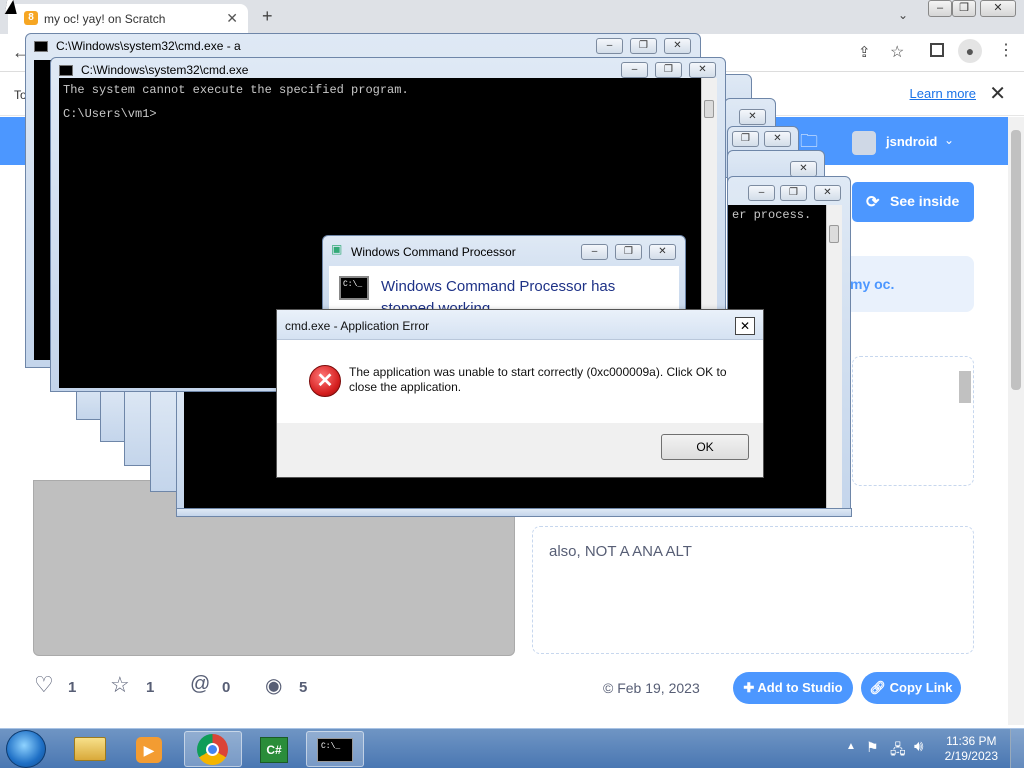  Describe the element at coordinates (940, 8) in the screenshot. I see `minimize-button: –` at that location.